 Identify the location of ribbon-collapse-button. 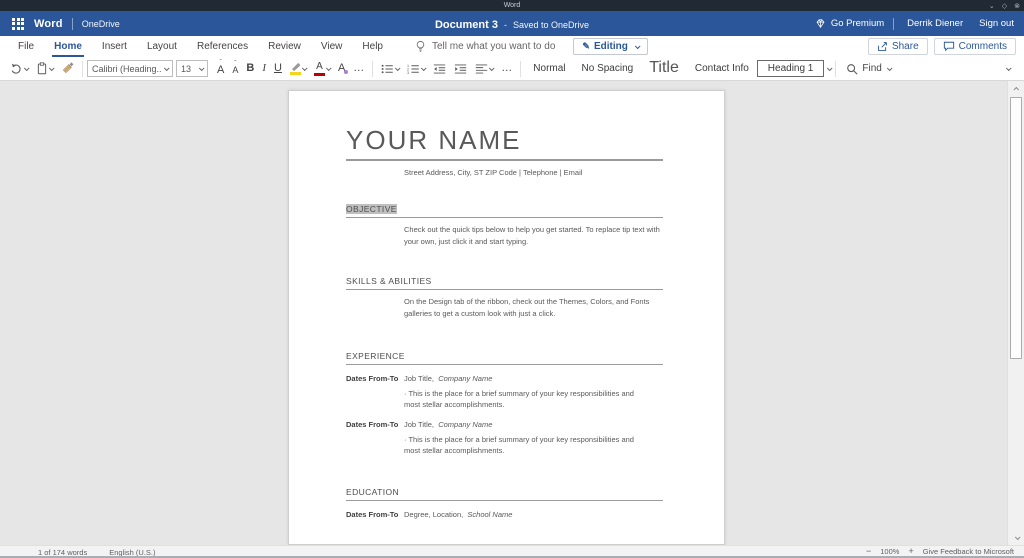
(1006, 68).